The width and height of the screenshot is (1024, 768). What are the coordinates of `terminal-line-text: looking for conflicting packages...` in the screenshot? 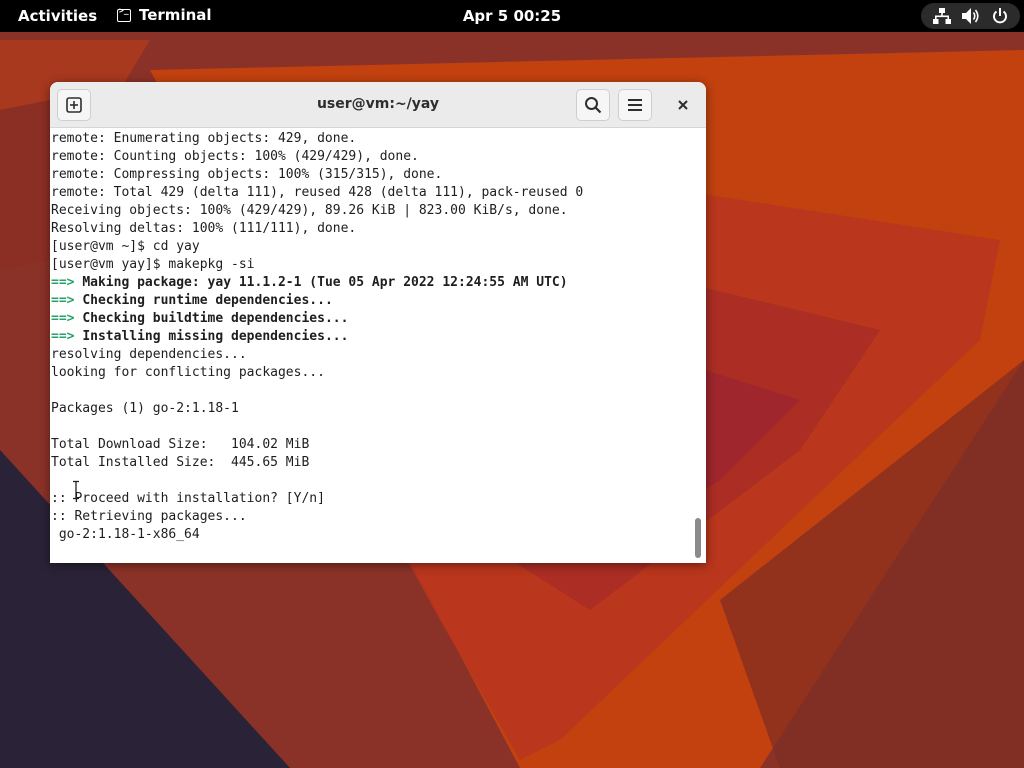 It's located at (188, 372).